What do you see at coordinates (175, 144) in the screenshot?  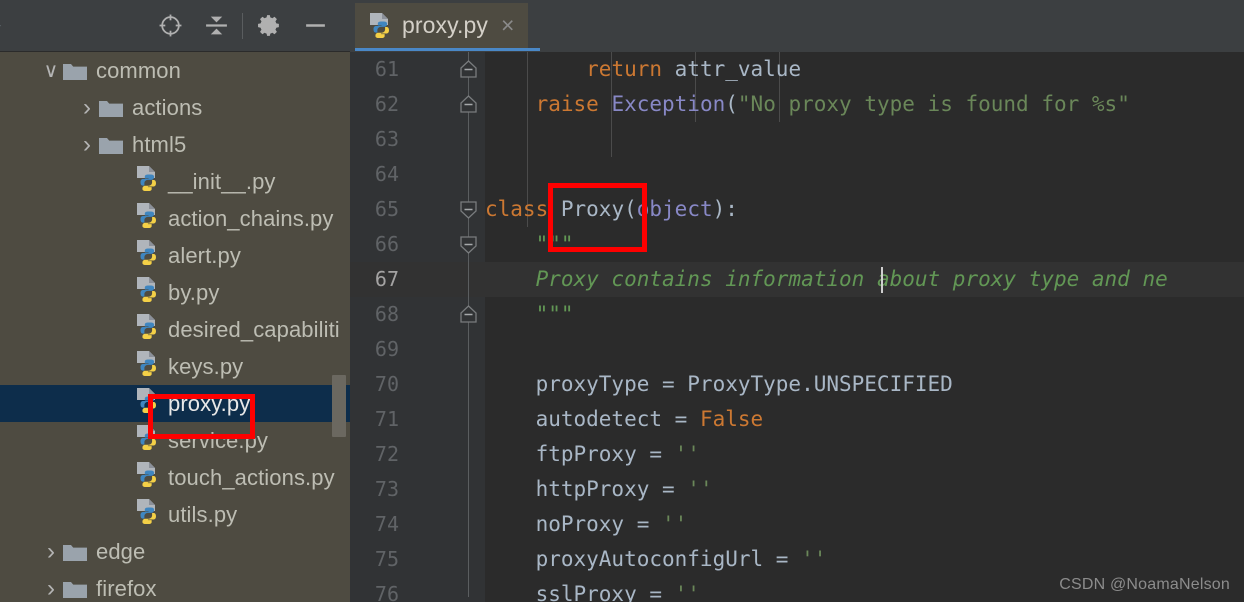 I see `tree-item-html5: › html5` at bounding box center [175, 144].